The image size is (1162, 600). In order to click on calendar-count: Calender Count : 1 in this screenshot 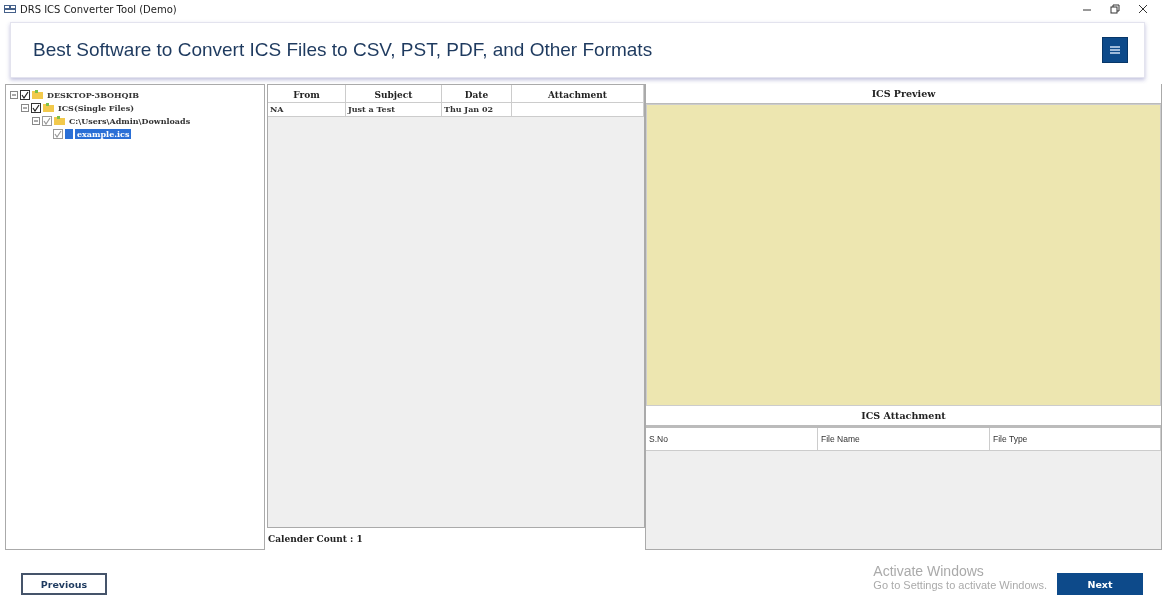, I will do `click(315, 538)`.